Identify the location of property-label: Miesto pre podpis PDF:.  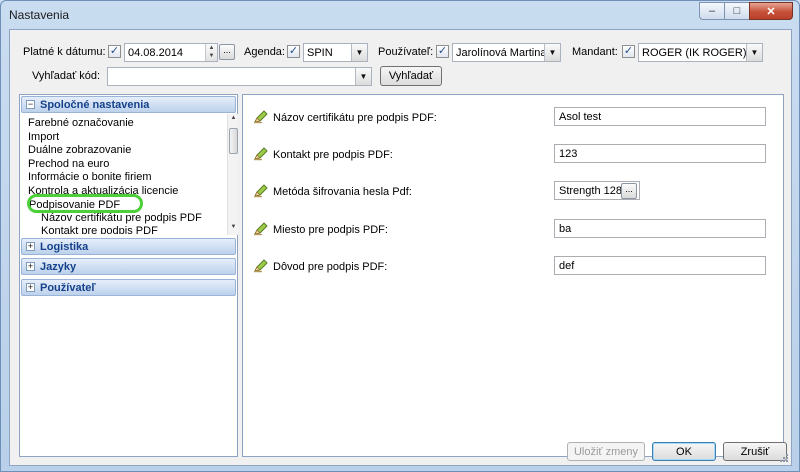
(330, 230).